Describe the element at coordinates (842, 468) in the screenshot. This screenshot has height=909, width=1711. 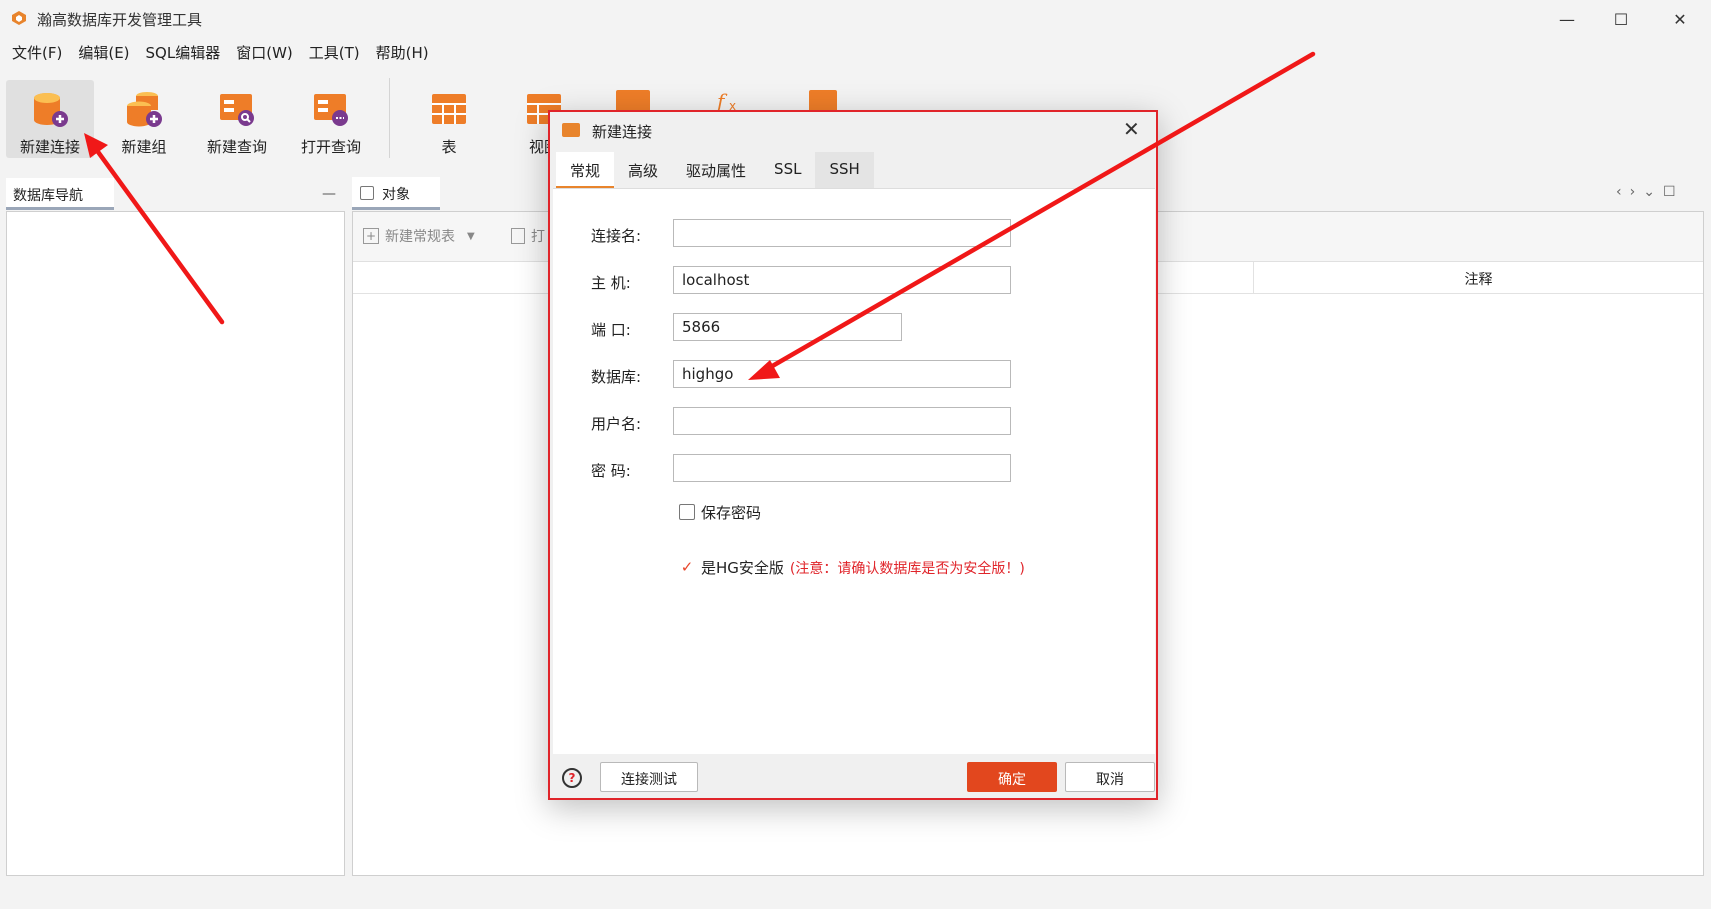
I see `password-input` at that location.